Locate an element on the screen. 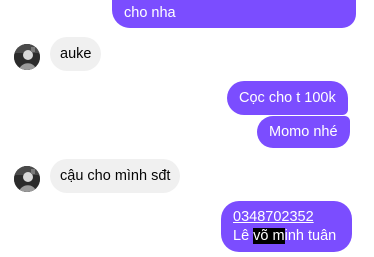  outgoing-message-bubble: 0348702352 Lê võ minh tuân is located at coordinates (286, 226).